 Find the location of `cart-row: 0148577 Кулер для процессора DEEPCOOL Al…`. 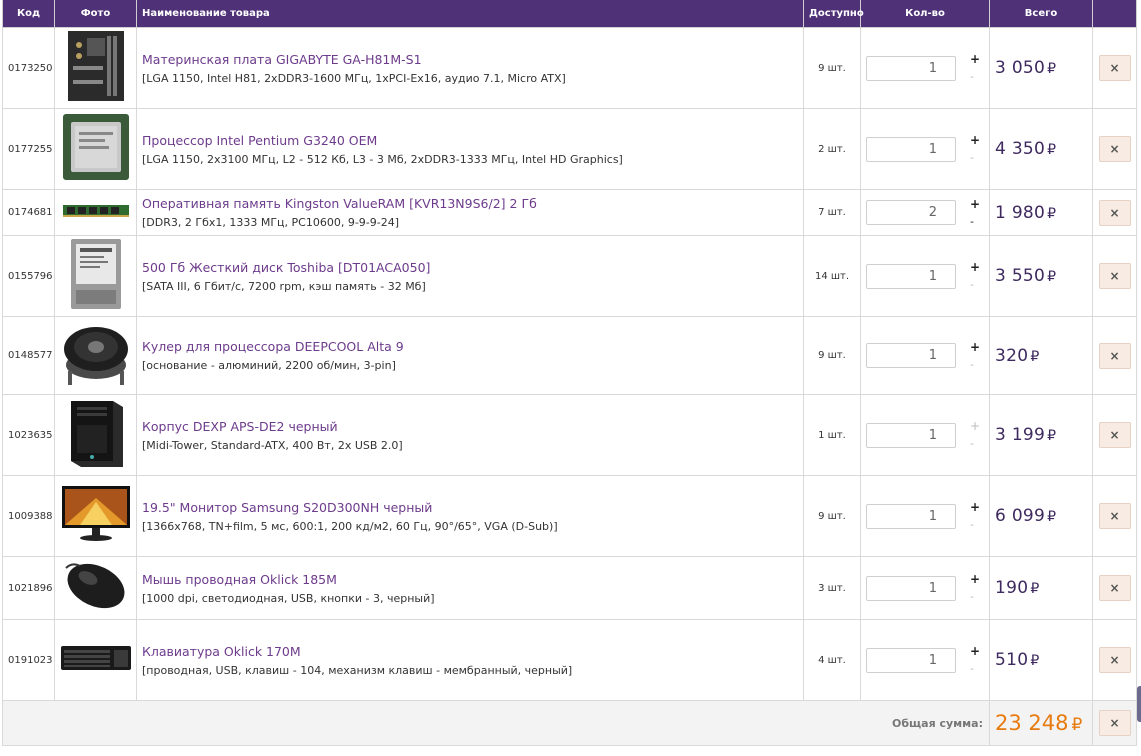

cart-row: 0148577 Кулер для процессора DEEPCOOL Al… is located at coordinates (569, 355).